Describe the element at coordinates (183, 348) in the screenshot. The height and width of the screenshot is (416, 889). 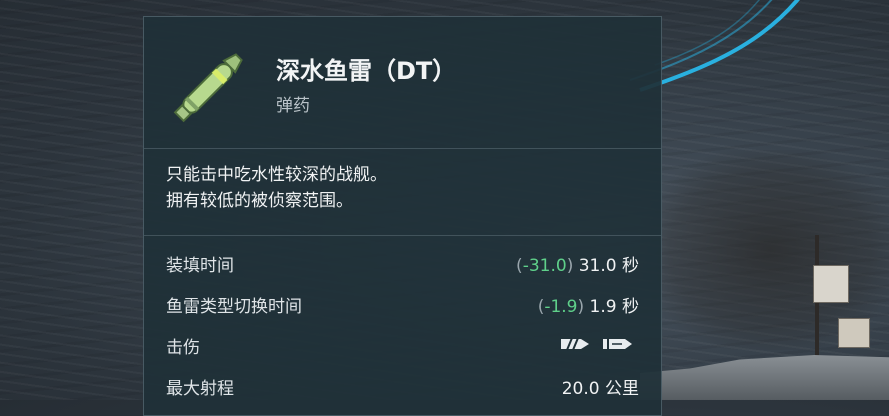
I see `stat-label: 击伤` at that location.